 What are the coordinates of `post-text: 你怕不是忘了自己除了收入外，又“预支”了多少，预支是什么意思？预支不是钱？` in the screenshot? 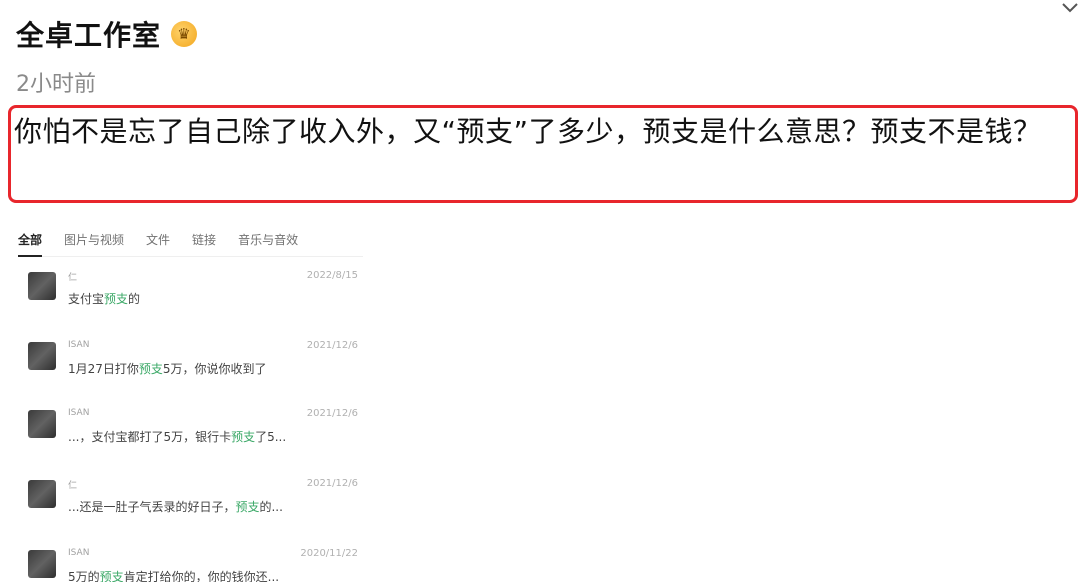 It's located at (528, 131).